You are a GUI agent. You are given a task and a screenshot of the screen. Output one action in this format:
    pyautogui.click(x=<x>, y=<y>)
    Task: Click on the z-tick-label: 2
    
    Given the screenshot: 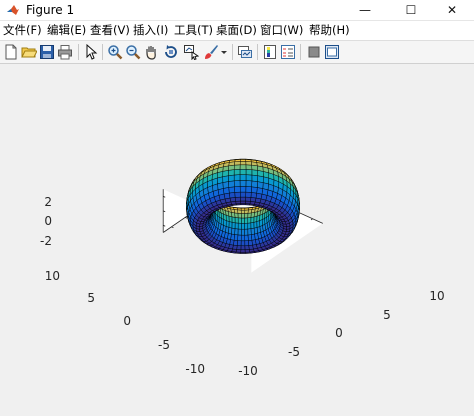 What is the action you would take?
    pyautogui.click(x=48, y=202)
    